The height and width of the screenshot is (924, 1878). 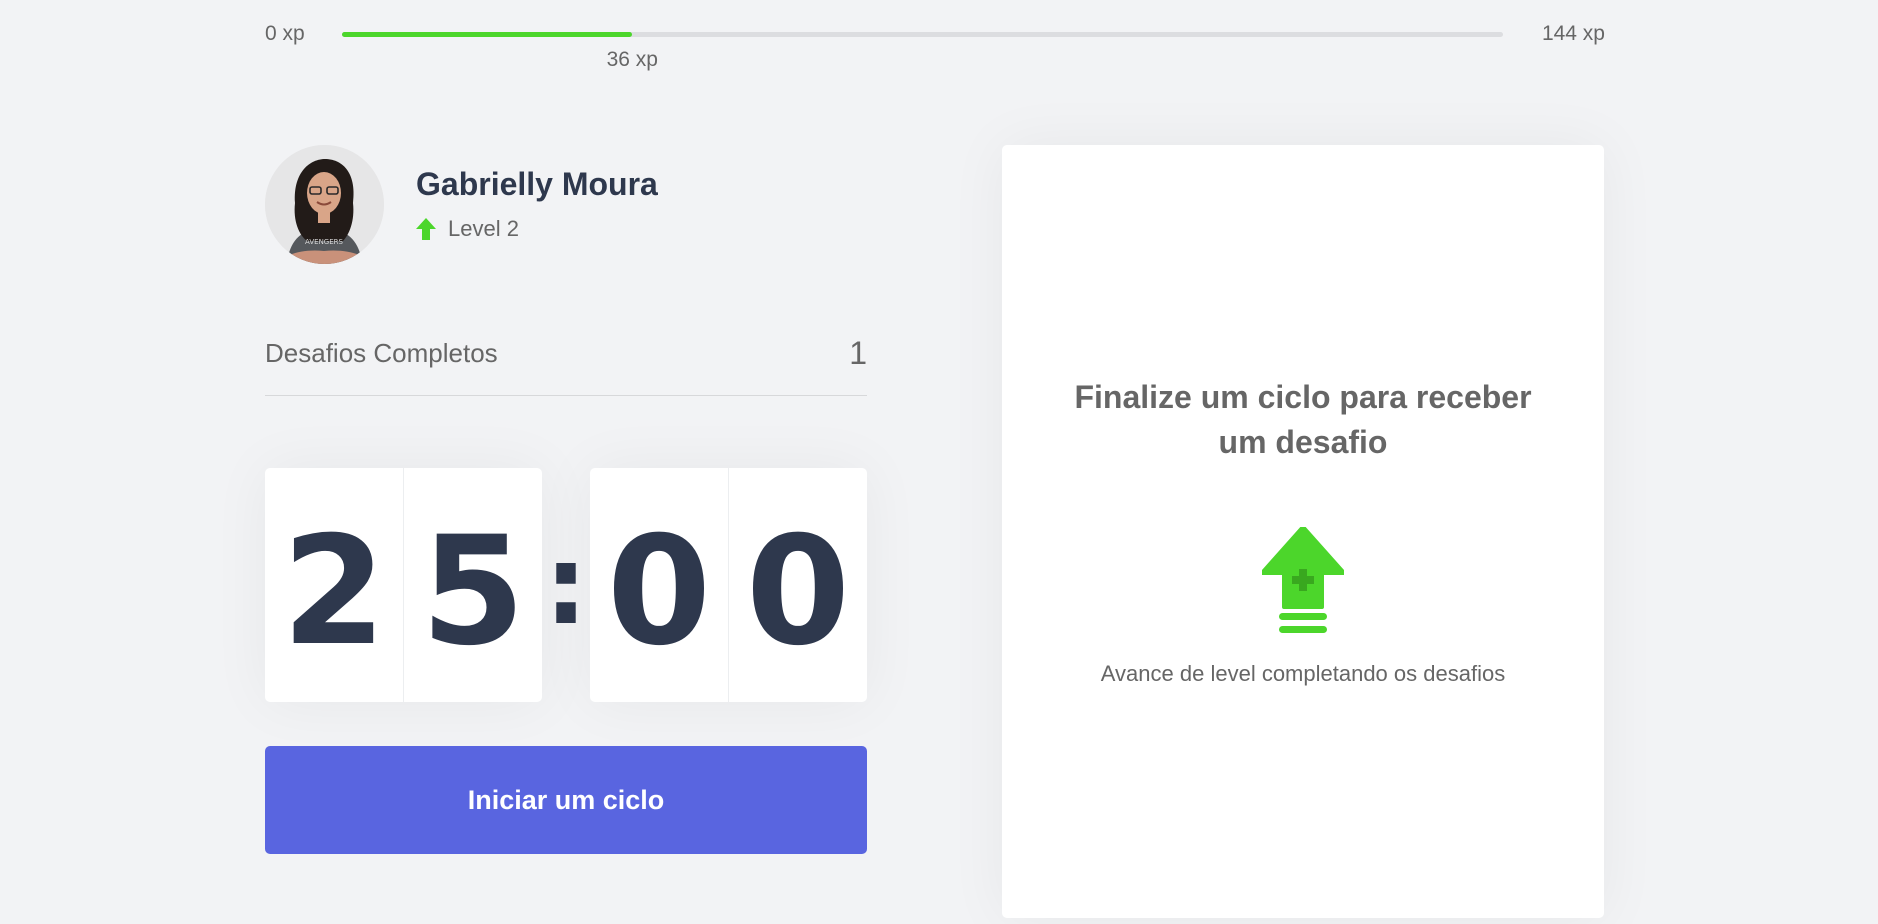 I want to click on avatar: AVENGERS, so click(x=324, y=204).